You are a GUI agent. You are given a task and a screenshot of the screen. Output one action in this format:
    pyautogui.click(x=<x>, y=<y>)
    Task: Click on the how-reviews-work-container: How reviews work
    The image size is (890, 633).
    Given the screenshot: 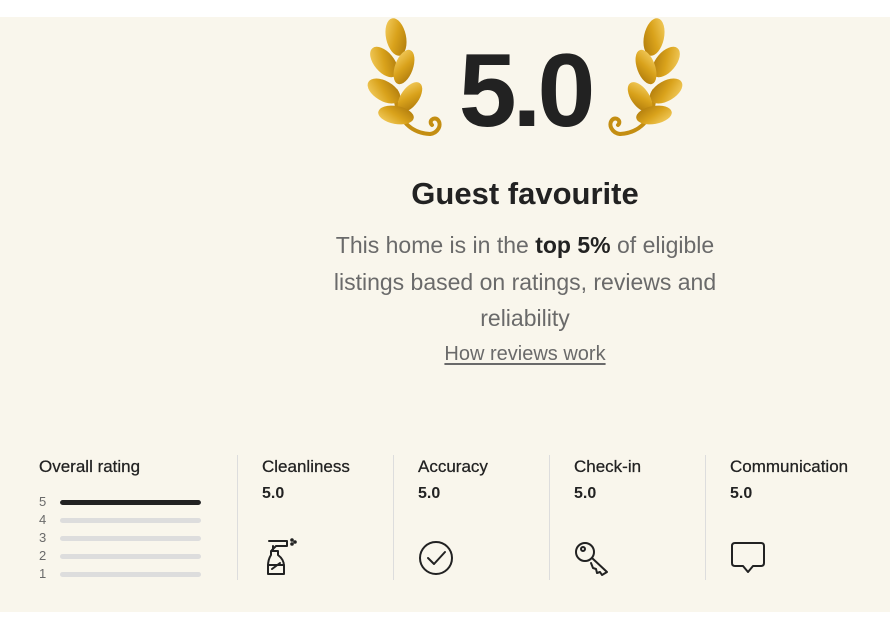 What is the action you would take?
    pyautogui.click(x=525, y=354)
    